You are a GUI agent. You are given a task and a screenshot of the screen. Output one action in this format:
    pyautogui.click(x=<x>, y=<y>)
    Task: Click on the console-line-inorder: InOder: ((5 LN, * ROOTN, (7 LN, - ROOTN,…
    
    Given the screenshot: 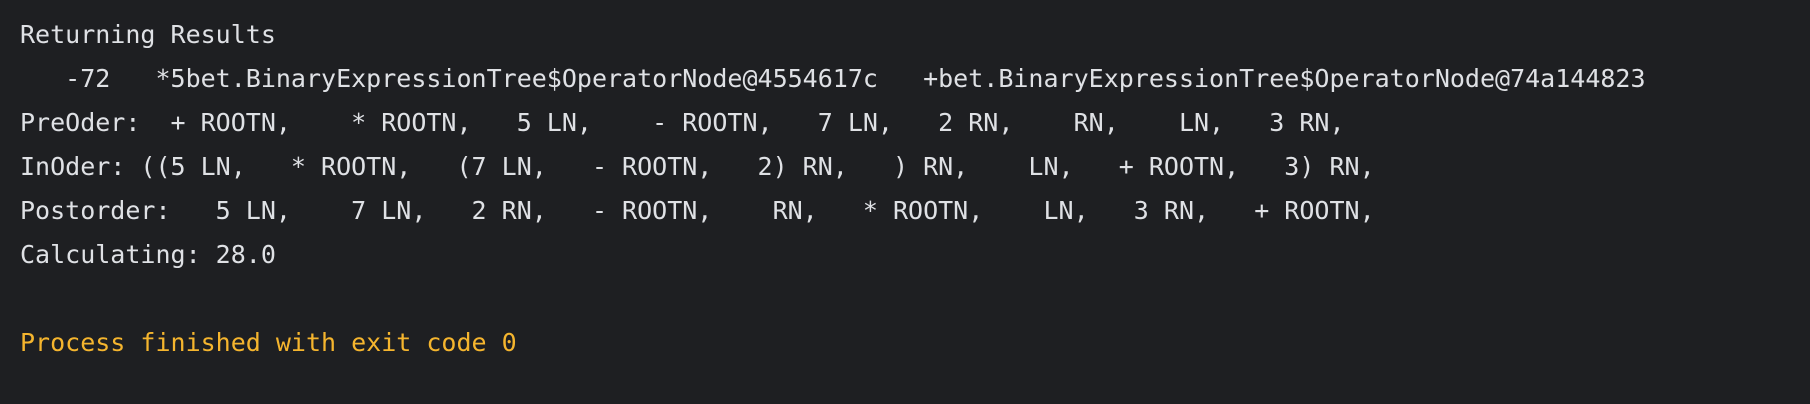 What is the action you would take?
    pyautogui.click(x=697, y=166)
    